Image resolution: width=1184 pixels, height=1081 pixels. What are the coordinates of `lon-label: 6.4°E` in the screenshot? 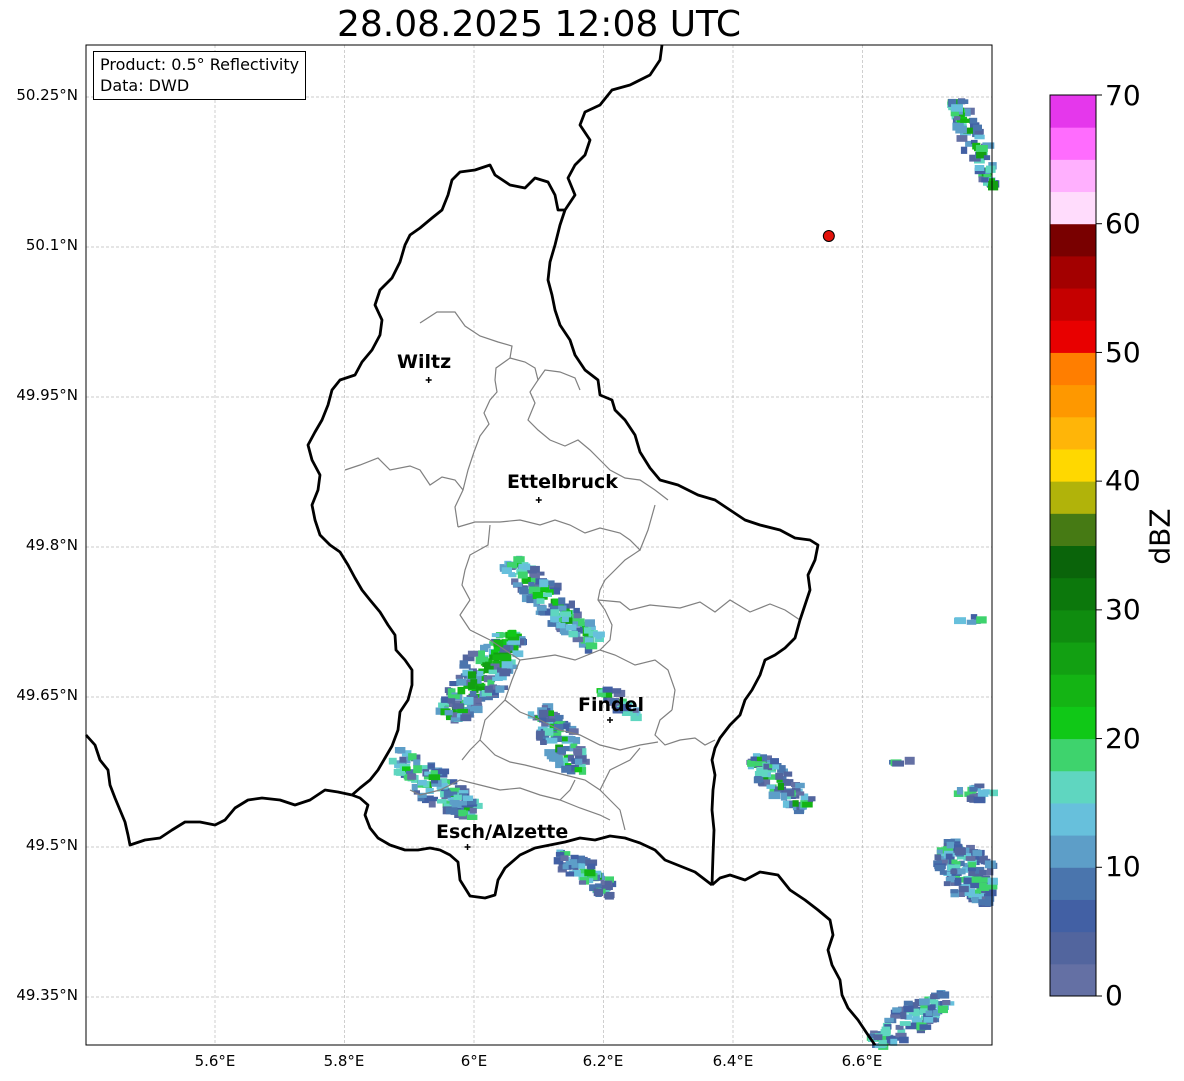 It's located at (733, 1061).